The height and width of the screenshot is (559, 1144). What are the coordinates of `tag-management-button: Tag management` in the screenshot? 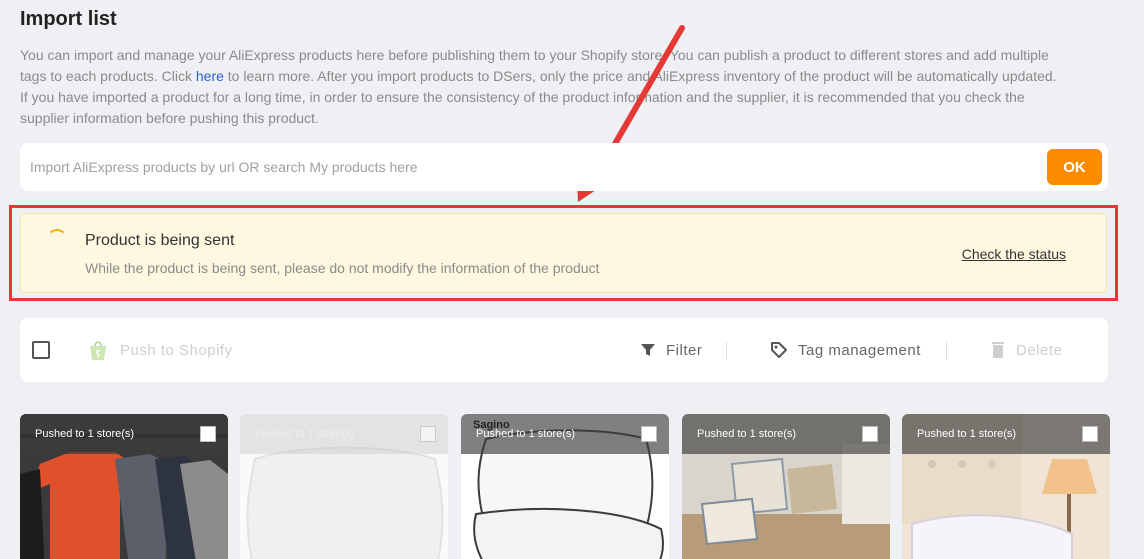 It's located at (845, 350).